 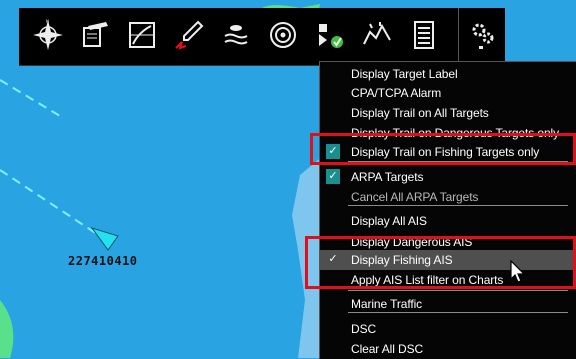 What do you see at coordinates (50, 203) in the screenshot?
I see `vessel-track-line` at bounding box center [50, 203].